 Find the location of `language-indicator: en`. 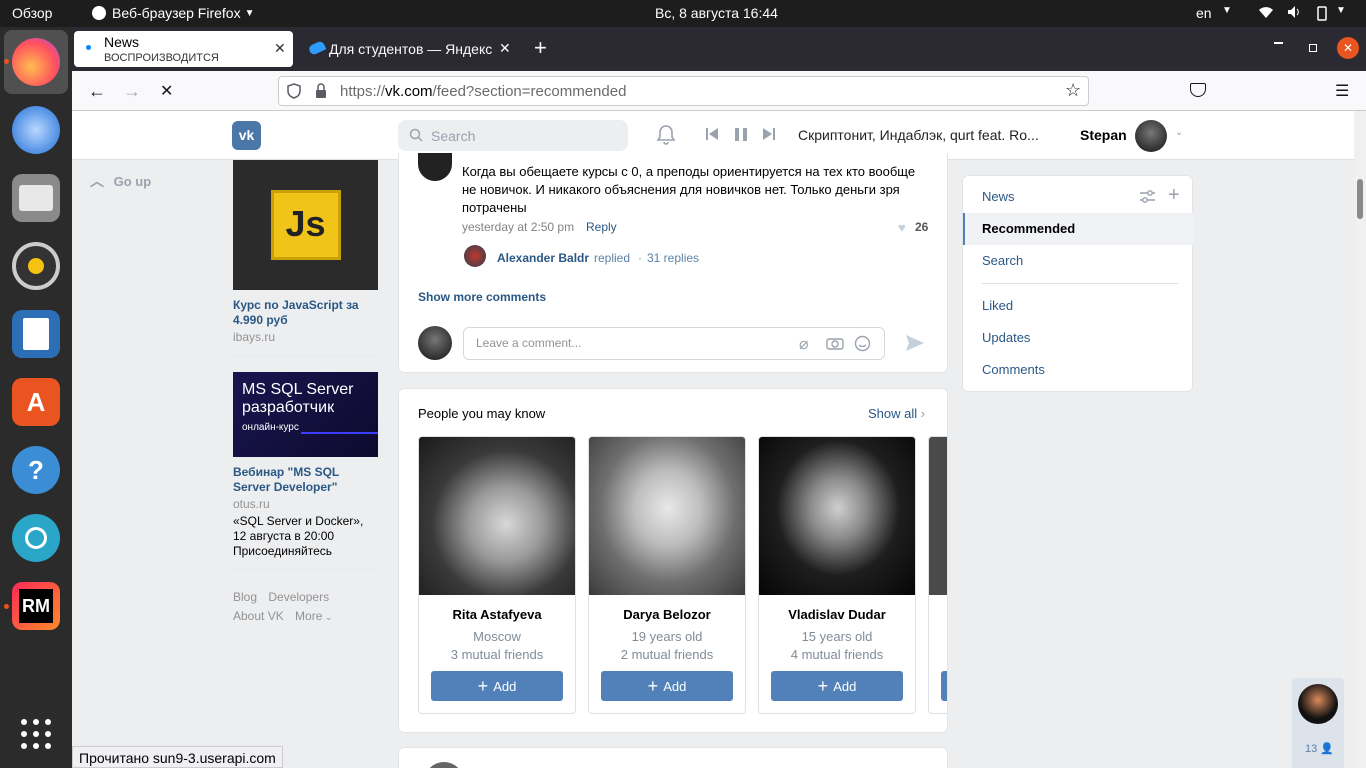

language-indicator: en is located at coordinates (1204, 13).